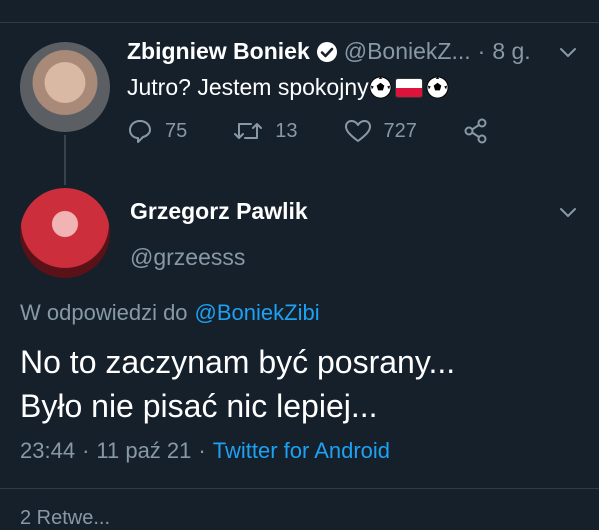  Describe the element at coordinates (400, 130) in the screenshot. I see `like-count: 727` at that location.